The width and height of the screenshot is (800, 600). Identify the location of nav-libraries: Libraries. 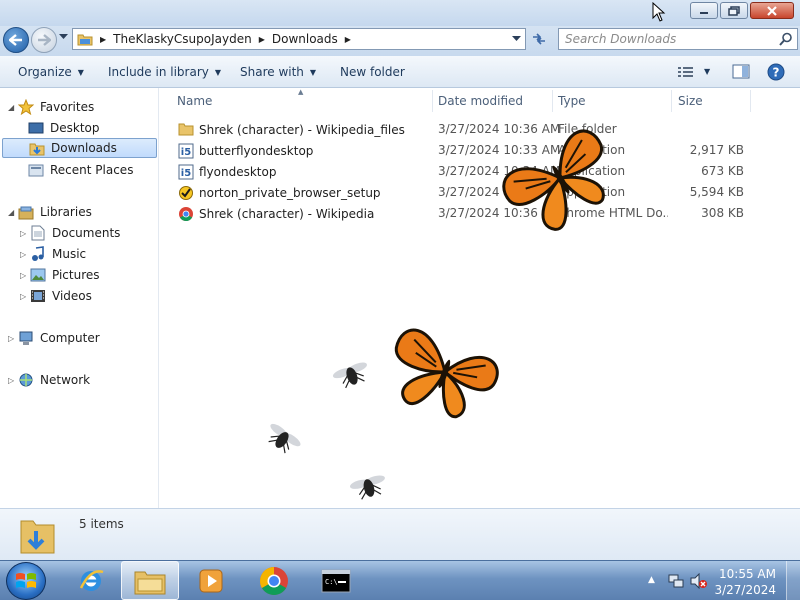
(55, 212).